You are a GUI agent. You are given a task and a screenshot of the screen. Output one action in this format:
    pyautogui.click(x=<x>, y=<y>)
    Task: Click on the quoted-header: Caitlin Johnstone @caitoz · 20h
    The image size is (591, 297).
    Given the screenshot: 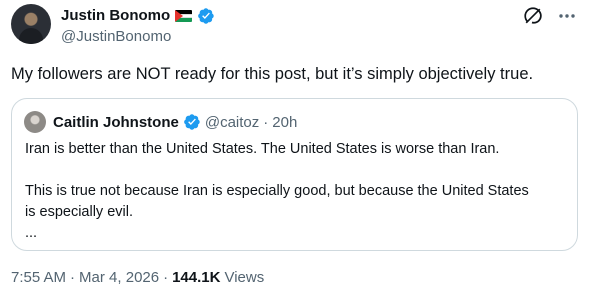 What is the action you would take?
    pyautogui.click(x=175, y=122)
    